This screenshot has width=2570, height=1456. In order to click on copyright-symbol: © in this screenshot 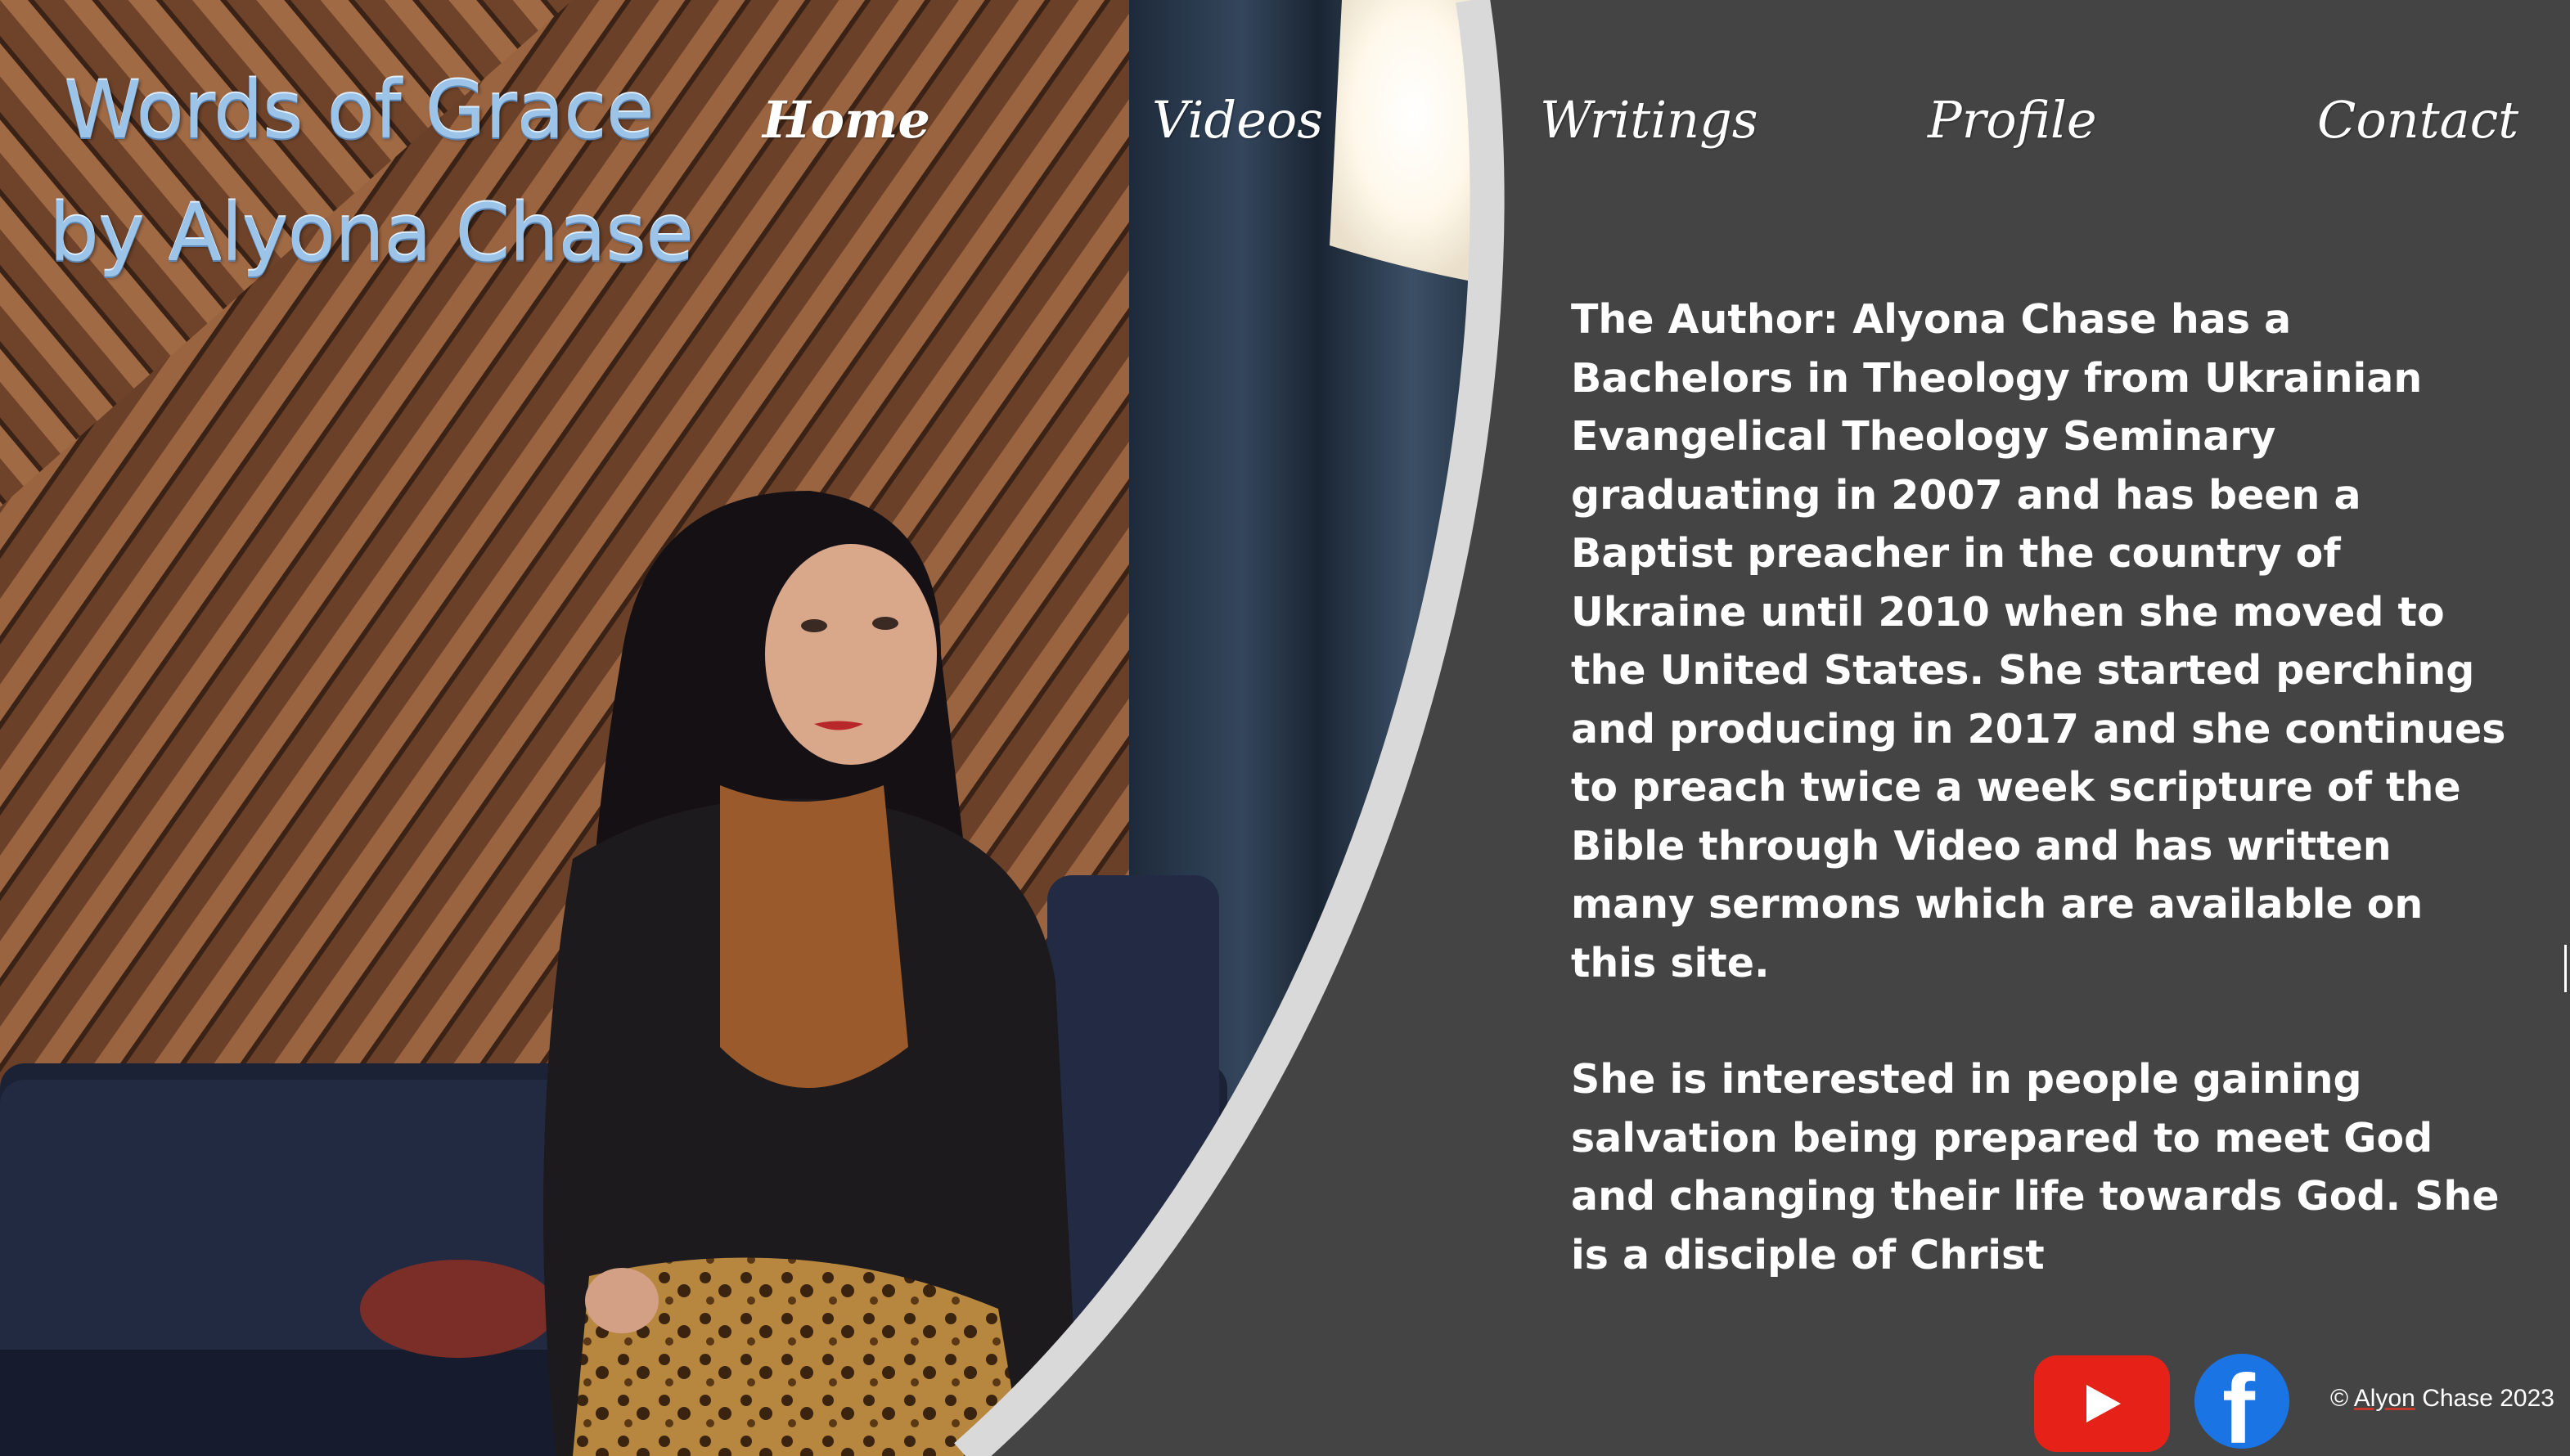, I will do `click(2340, 1399)`.